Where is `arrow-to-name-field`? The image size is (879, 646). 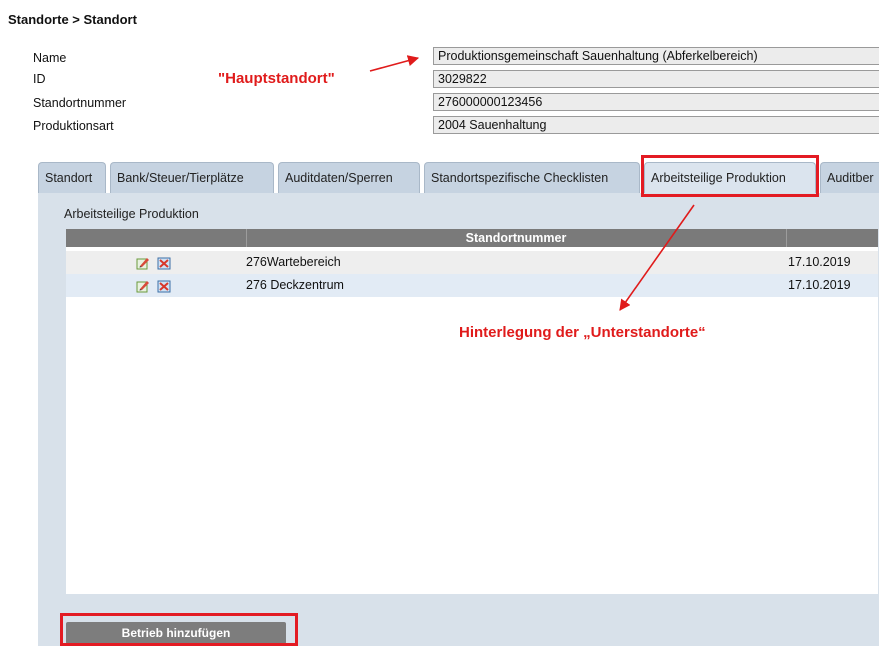 arrow-to-name-field is located at coordinates (394, 63).